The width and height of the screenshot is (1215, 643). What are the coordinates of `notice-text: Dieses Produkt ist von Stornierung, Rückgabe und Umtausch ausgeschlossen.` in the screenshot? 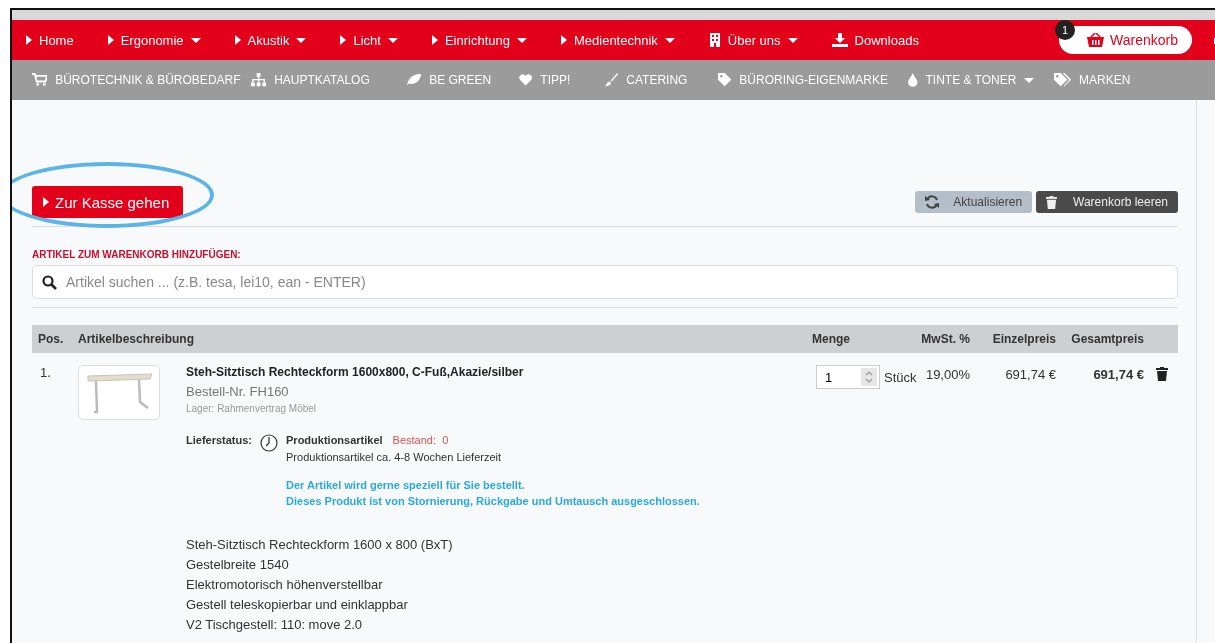 It's located at (493, 501).